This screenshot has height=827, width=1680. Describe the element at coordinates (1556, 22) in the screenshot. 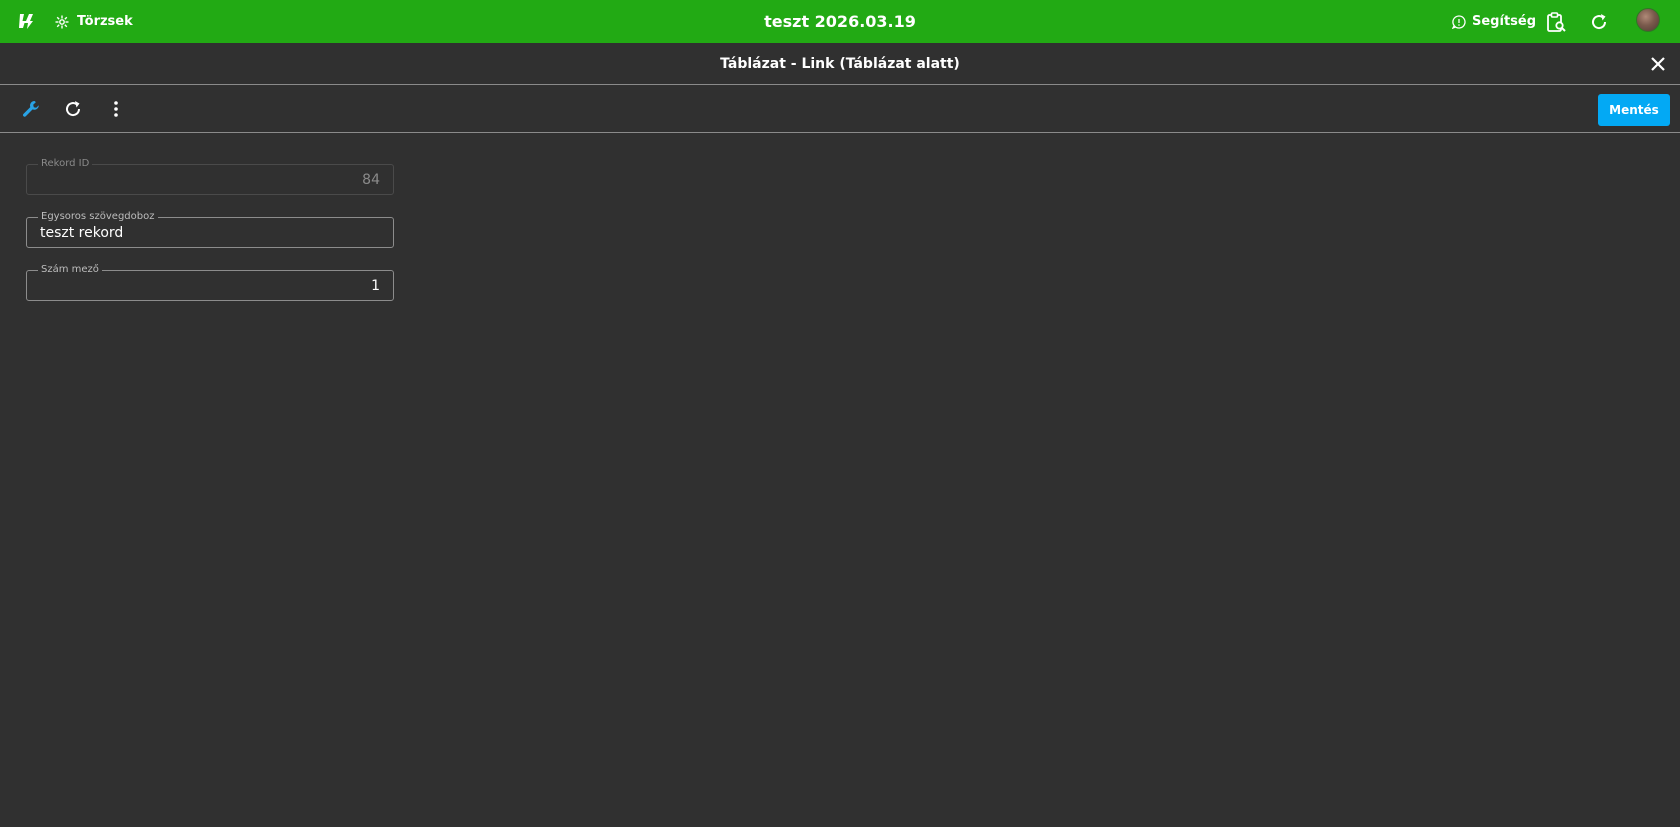

I see `clipboard-search-icon` at that location.